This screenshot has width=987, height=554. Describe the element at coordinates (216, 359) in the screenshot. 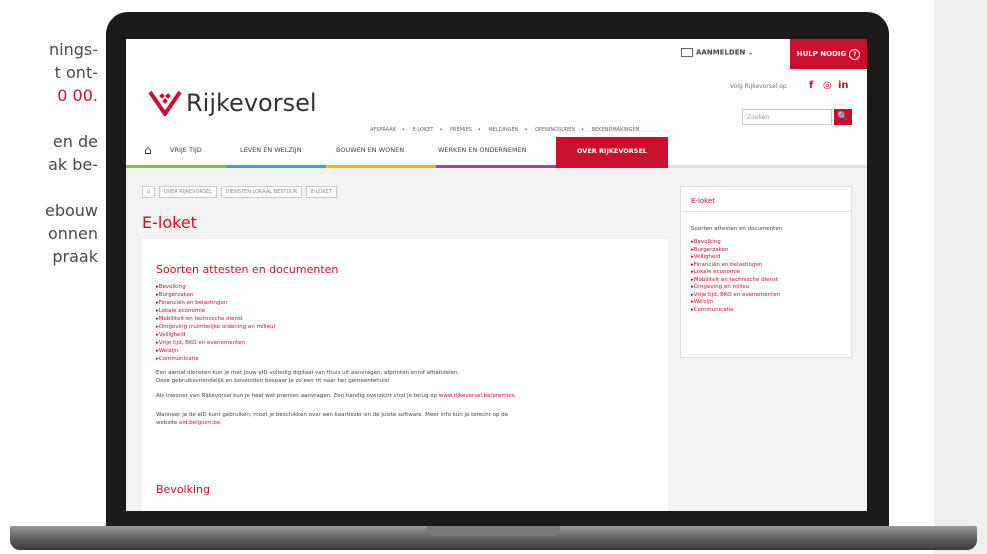

I see `document-link: Communicatie` at that location.